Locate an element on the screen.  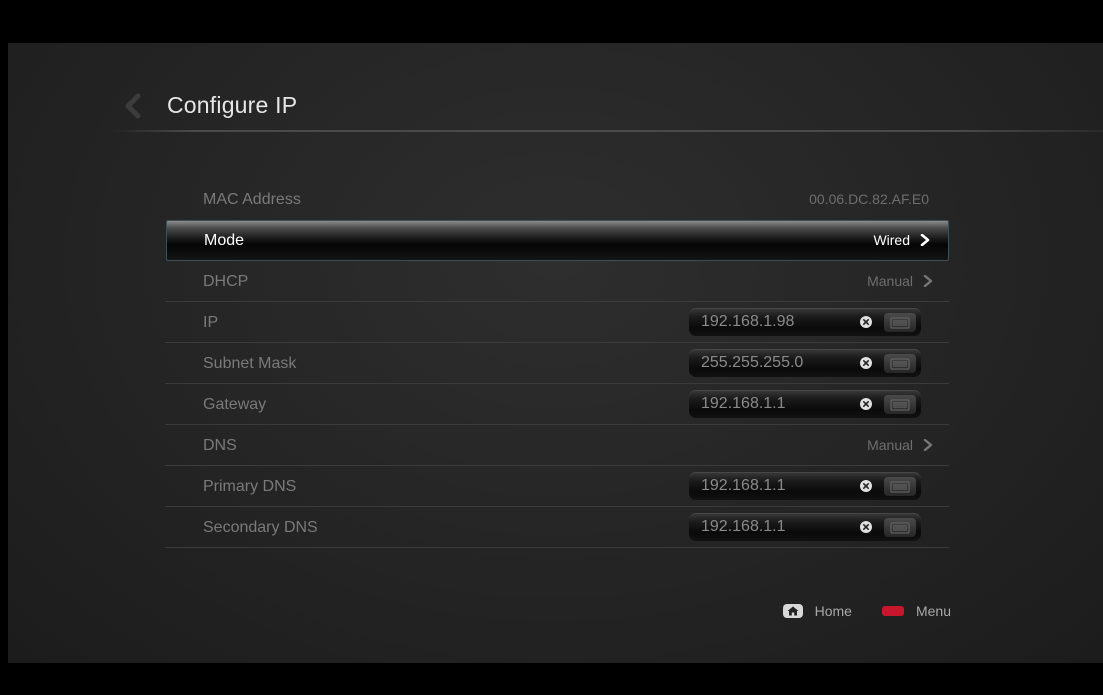
mac-address-value: 00.06.DC.82.AF.E0 is located at coordinates (869, 199).